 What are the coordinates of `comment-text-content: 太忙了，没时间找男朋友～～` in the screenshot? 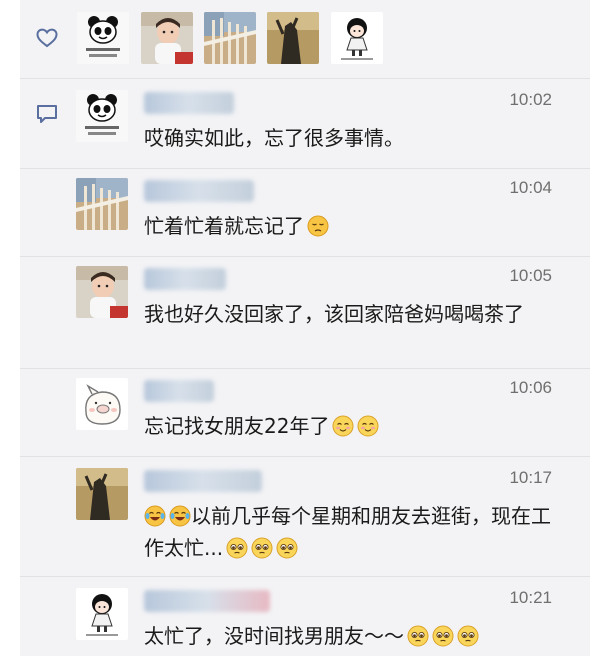 It's located at (274, 636).